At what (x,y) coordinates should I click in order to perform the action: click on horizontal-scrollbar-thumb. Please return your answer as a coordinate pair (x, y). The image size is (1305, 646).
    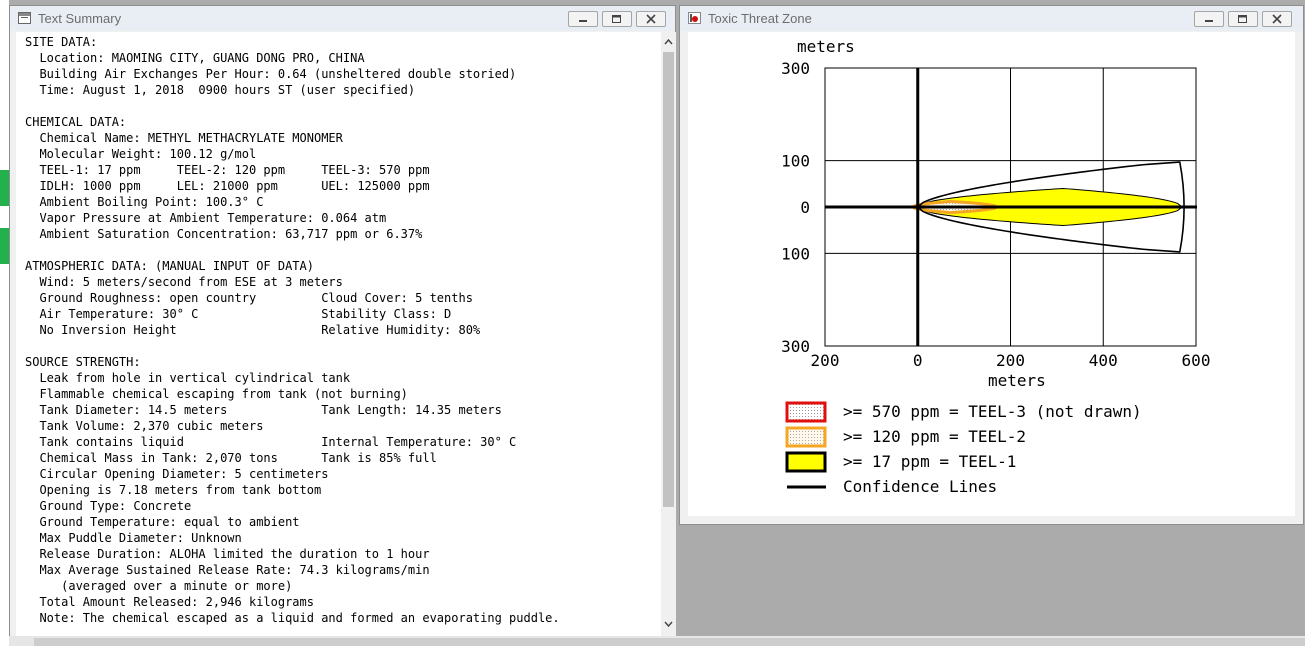
    Looking at the image, I should click on (669, 642).